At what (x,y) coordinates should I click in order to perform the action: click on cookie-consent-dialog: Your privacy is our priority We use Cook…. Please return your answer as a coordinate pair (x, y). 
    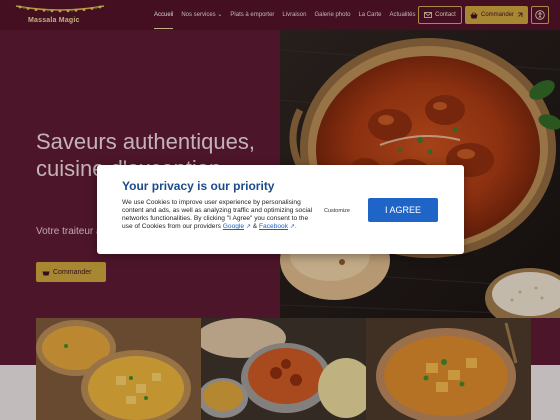
    Looking at the image, I should click on (280, 209).